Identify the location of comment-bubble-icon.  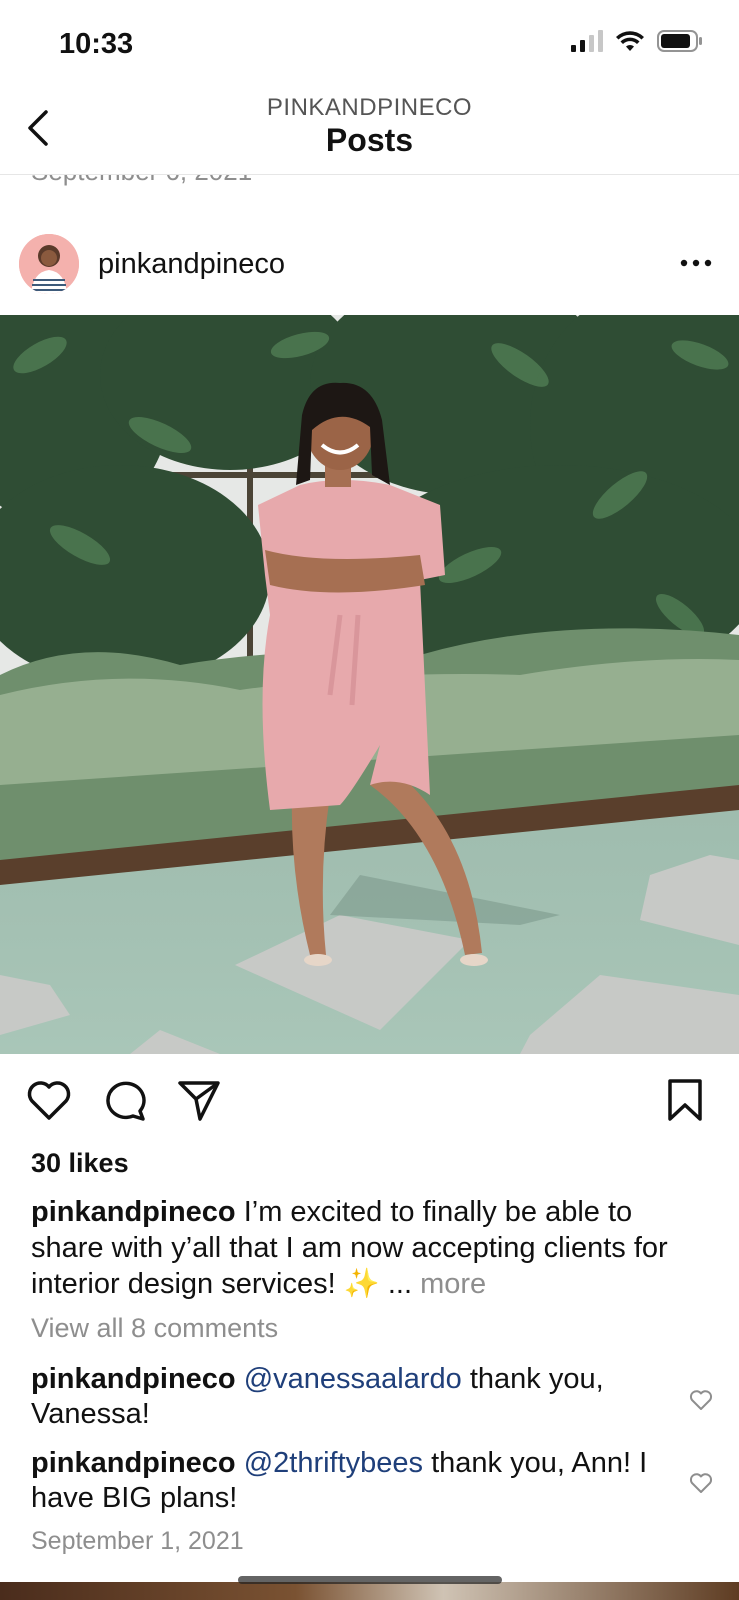
(125, 1100).